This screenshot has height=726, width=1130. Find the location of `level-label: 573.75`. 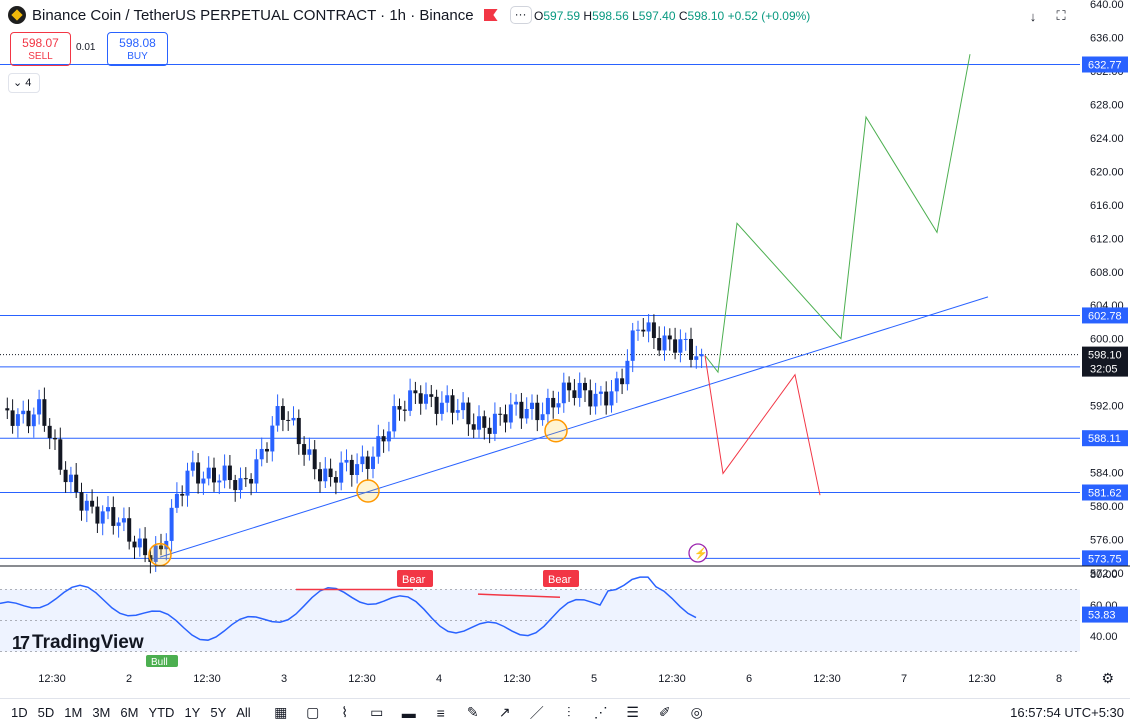

level-label: 573.75 is located at coordinates (1105, 559).